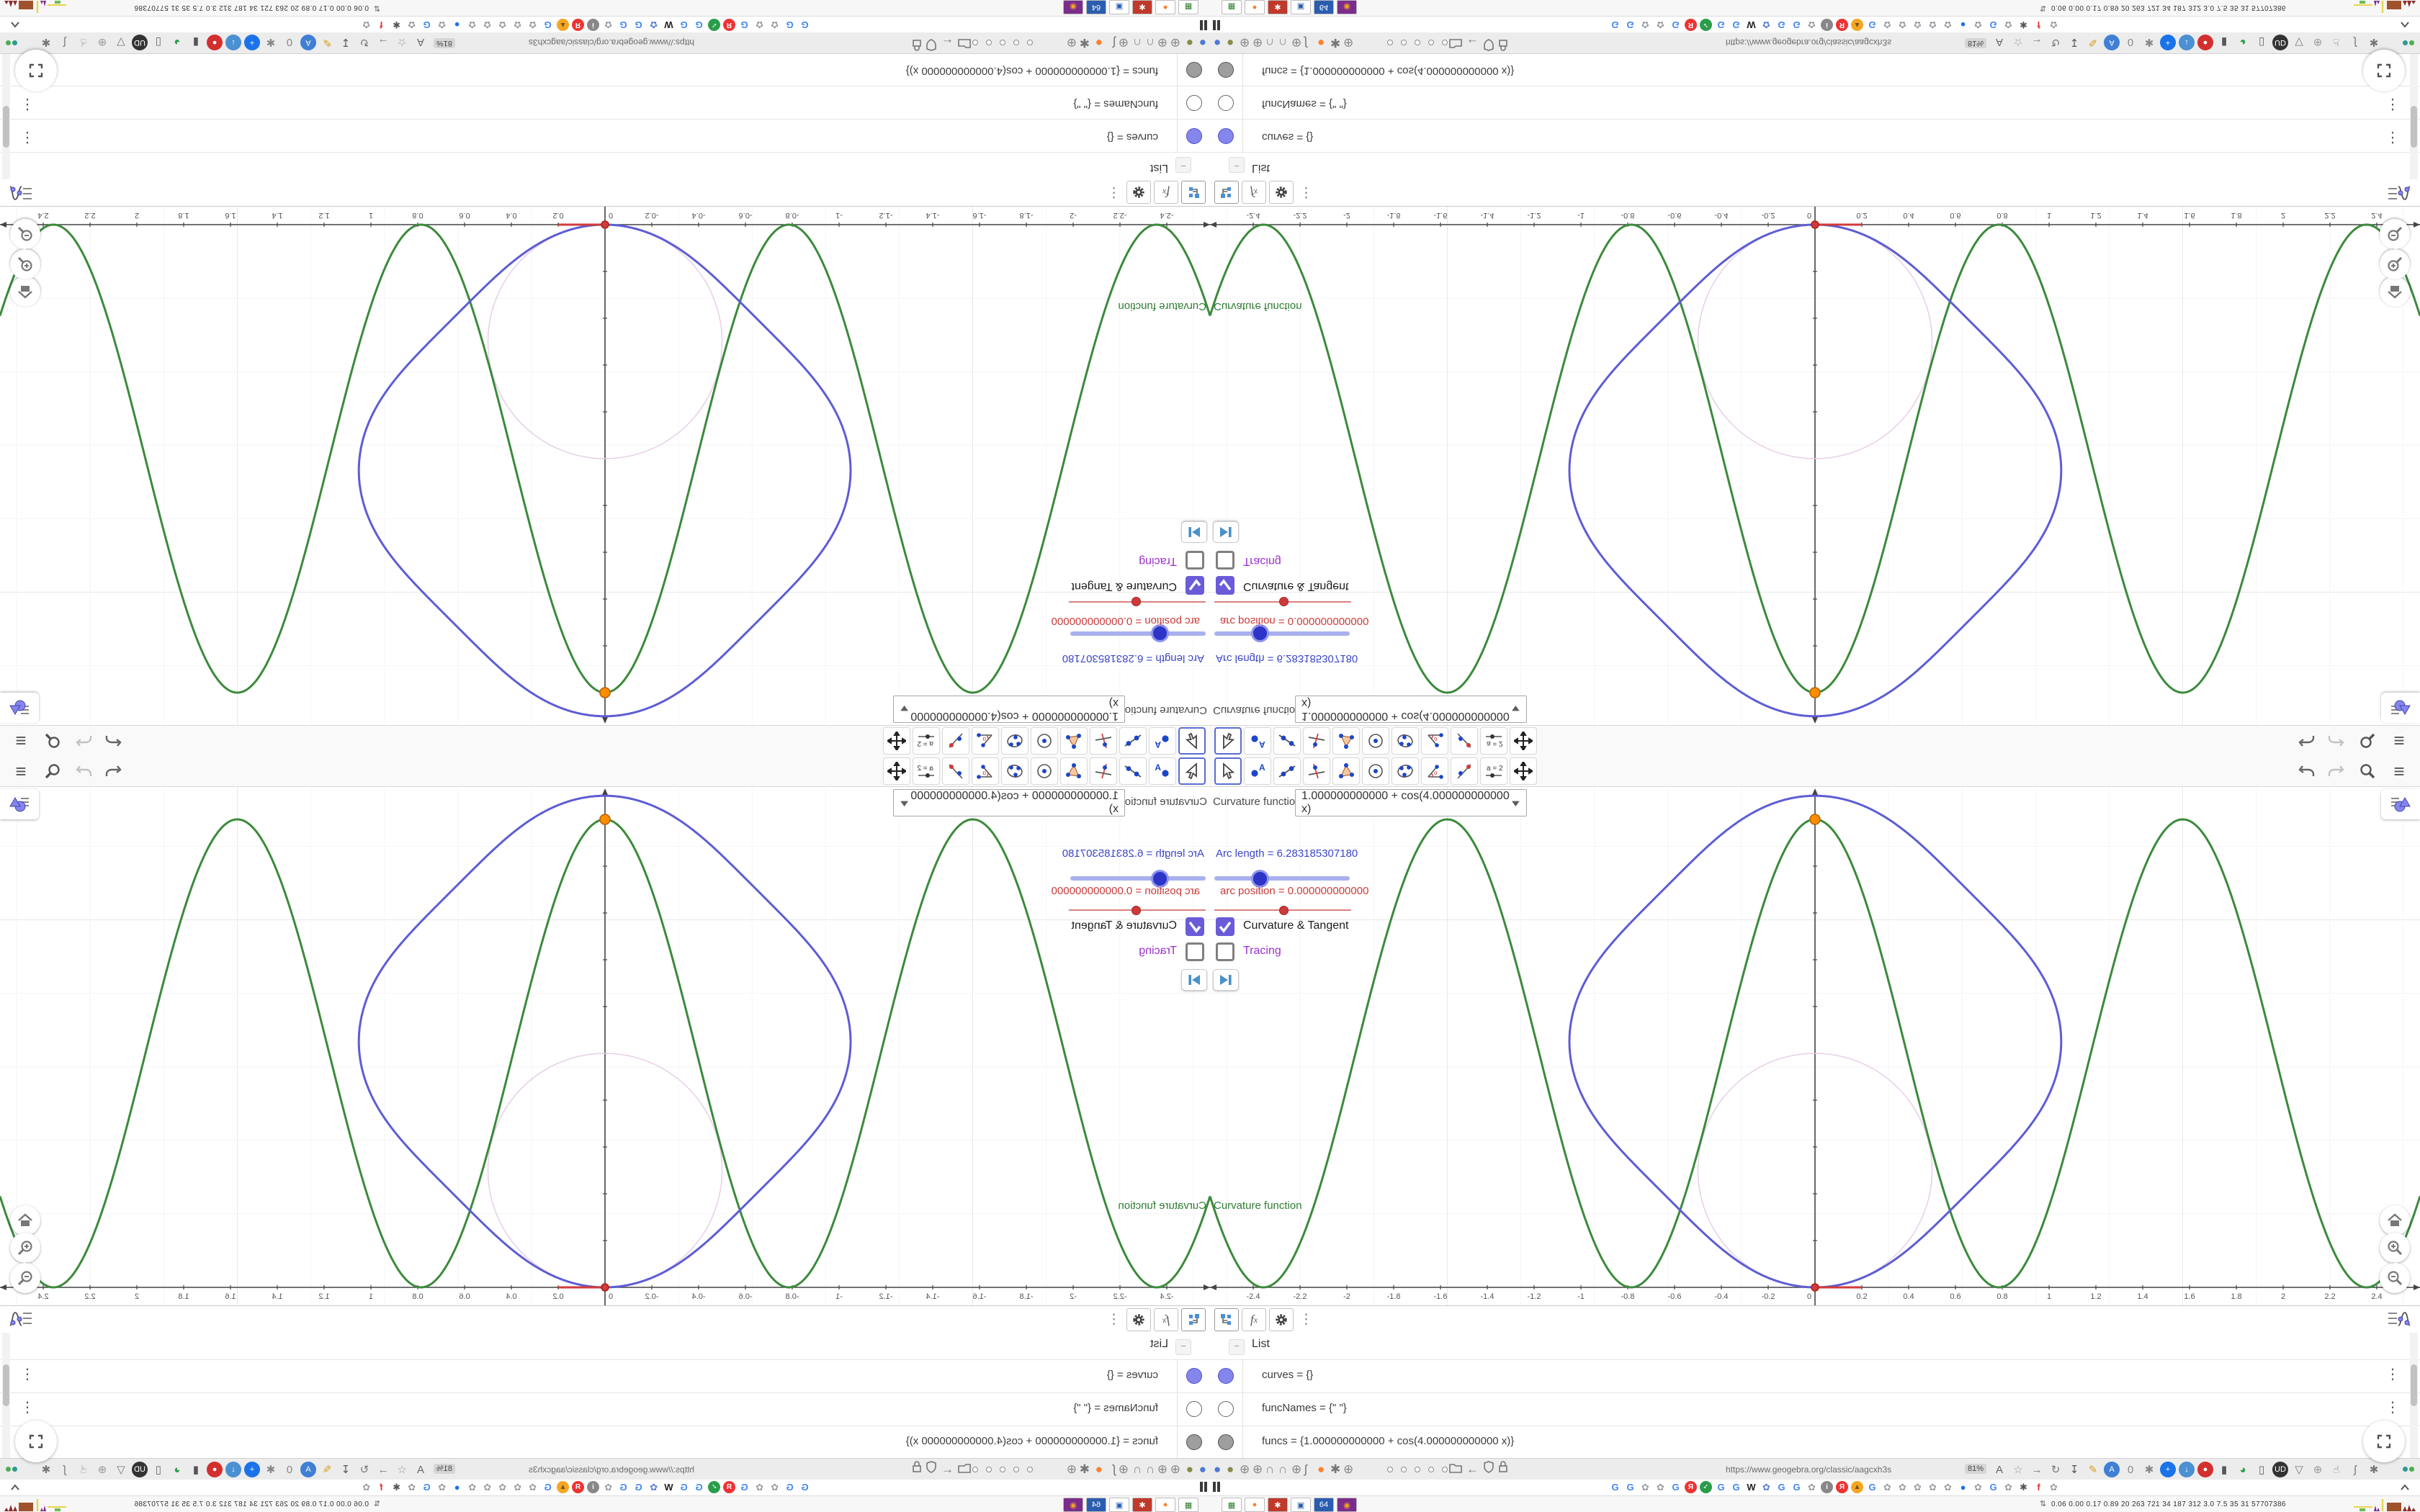  Describe the element at coordinates (605, 103) in the screenshot. I see `algebra-row-funcNames: funcNames = {" "} ⋮` at that location.